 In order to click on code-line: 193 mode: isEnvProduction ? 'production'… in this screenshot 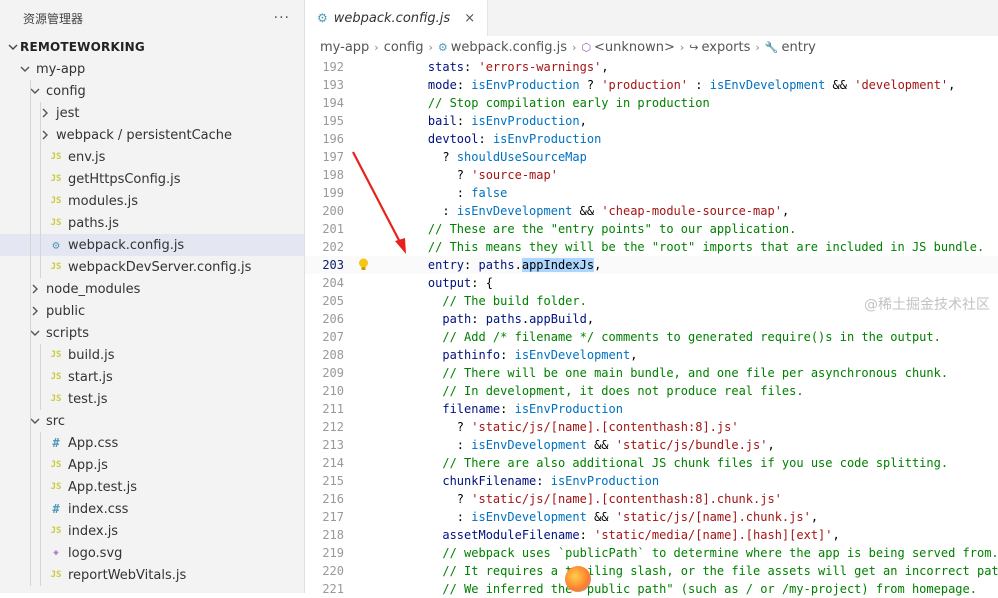, I will do `click(651, 85)`.